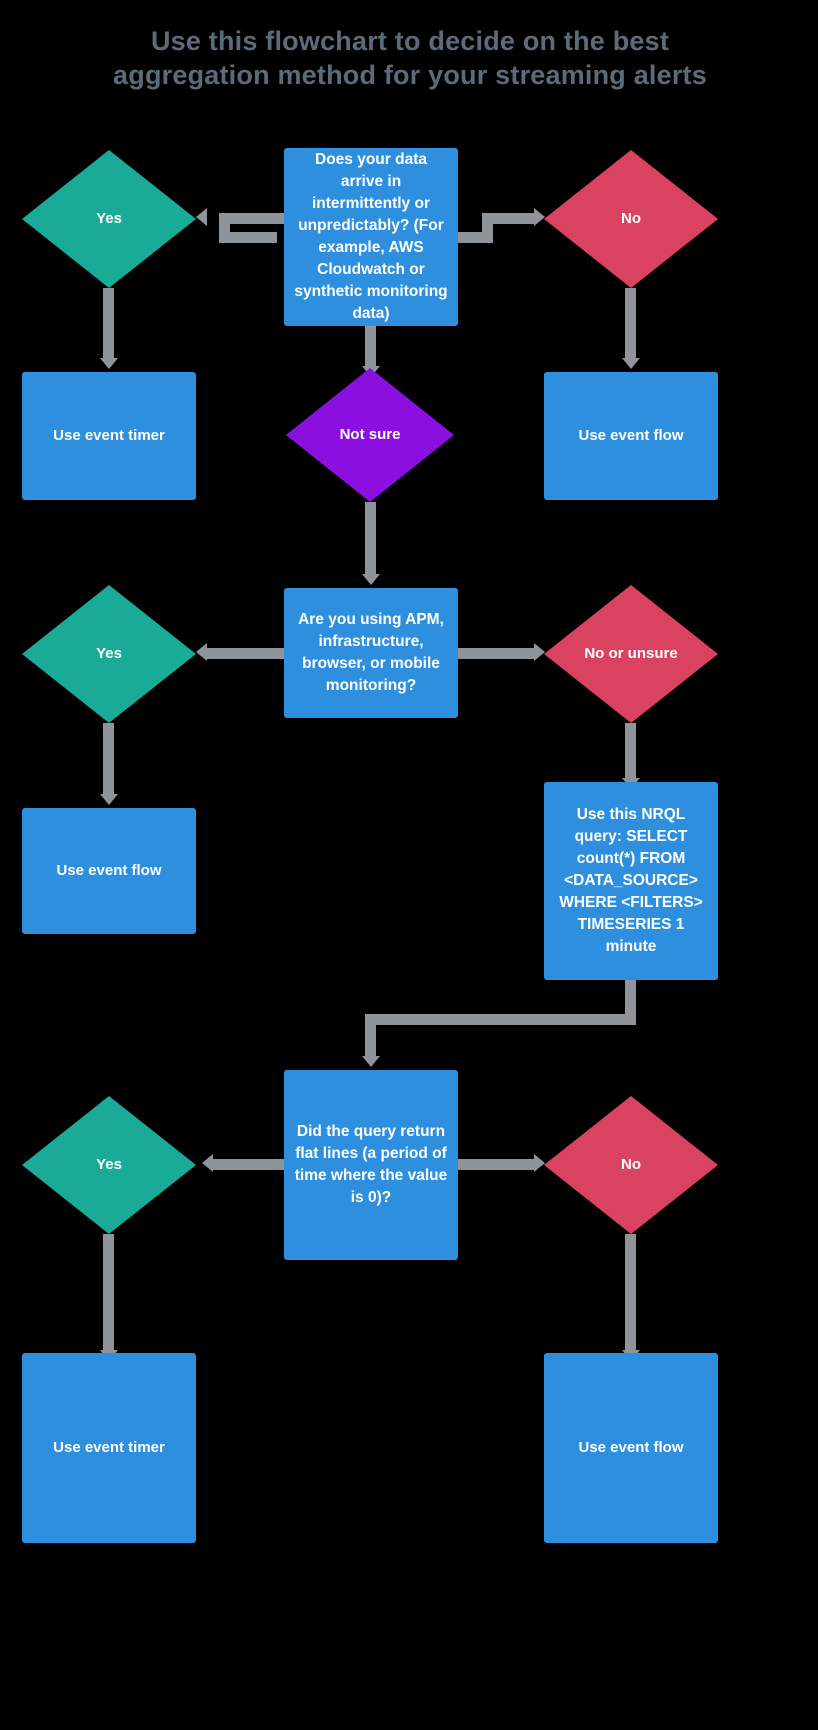  Describe the element at coordinates (371, 579) in the screenshot. I see `arrowhead-notsure-to-q2` at that location.